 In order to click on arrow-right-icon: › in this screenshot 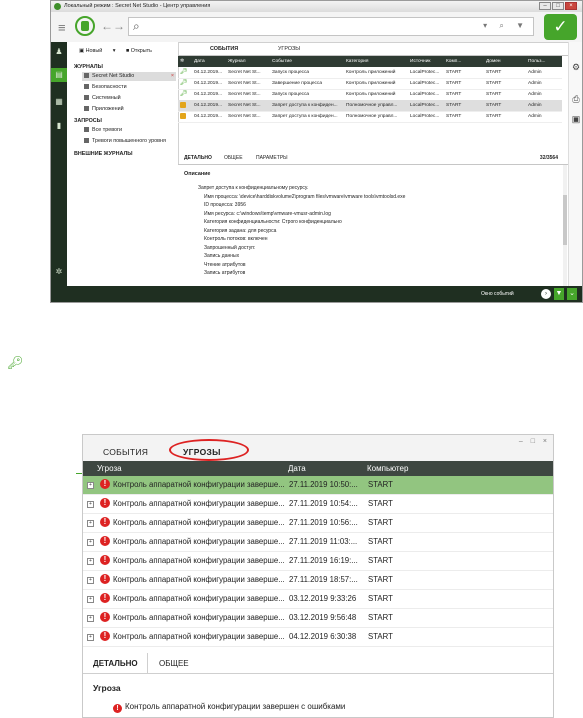, I will do `click(546, 294)`.